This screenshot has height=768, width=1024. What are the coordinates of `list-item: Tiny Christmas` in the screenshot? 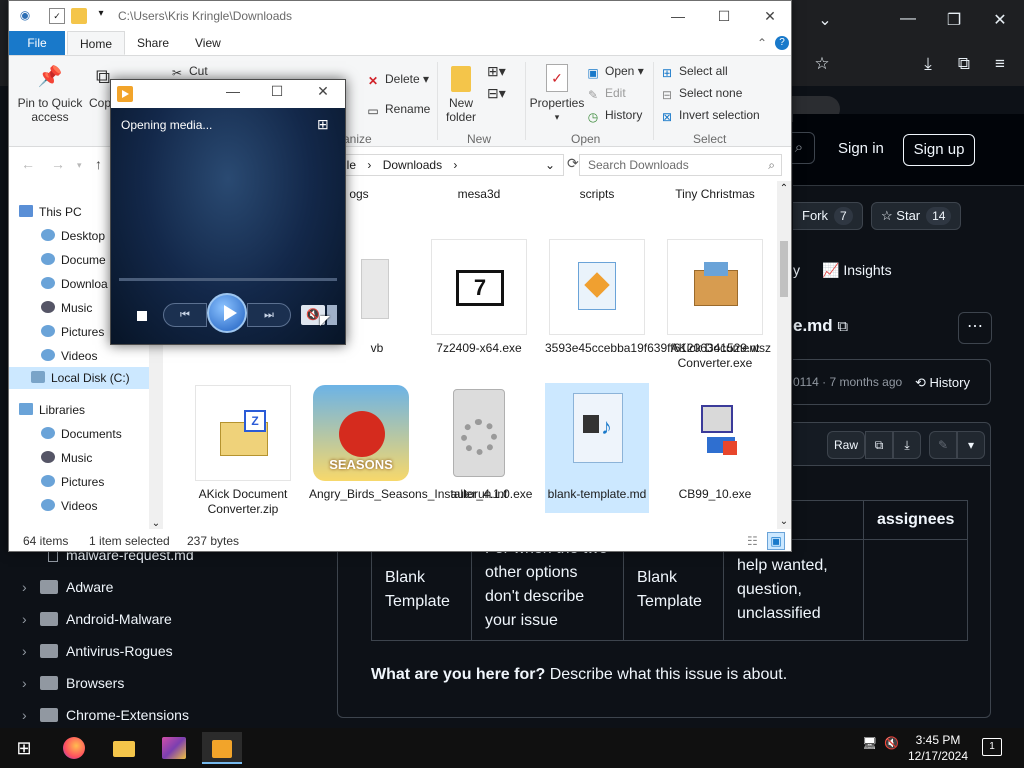 It's located at (715, 194).